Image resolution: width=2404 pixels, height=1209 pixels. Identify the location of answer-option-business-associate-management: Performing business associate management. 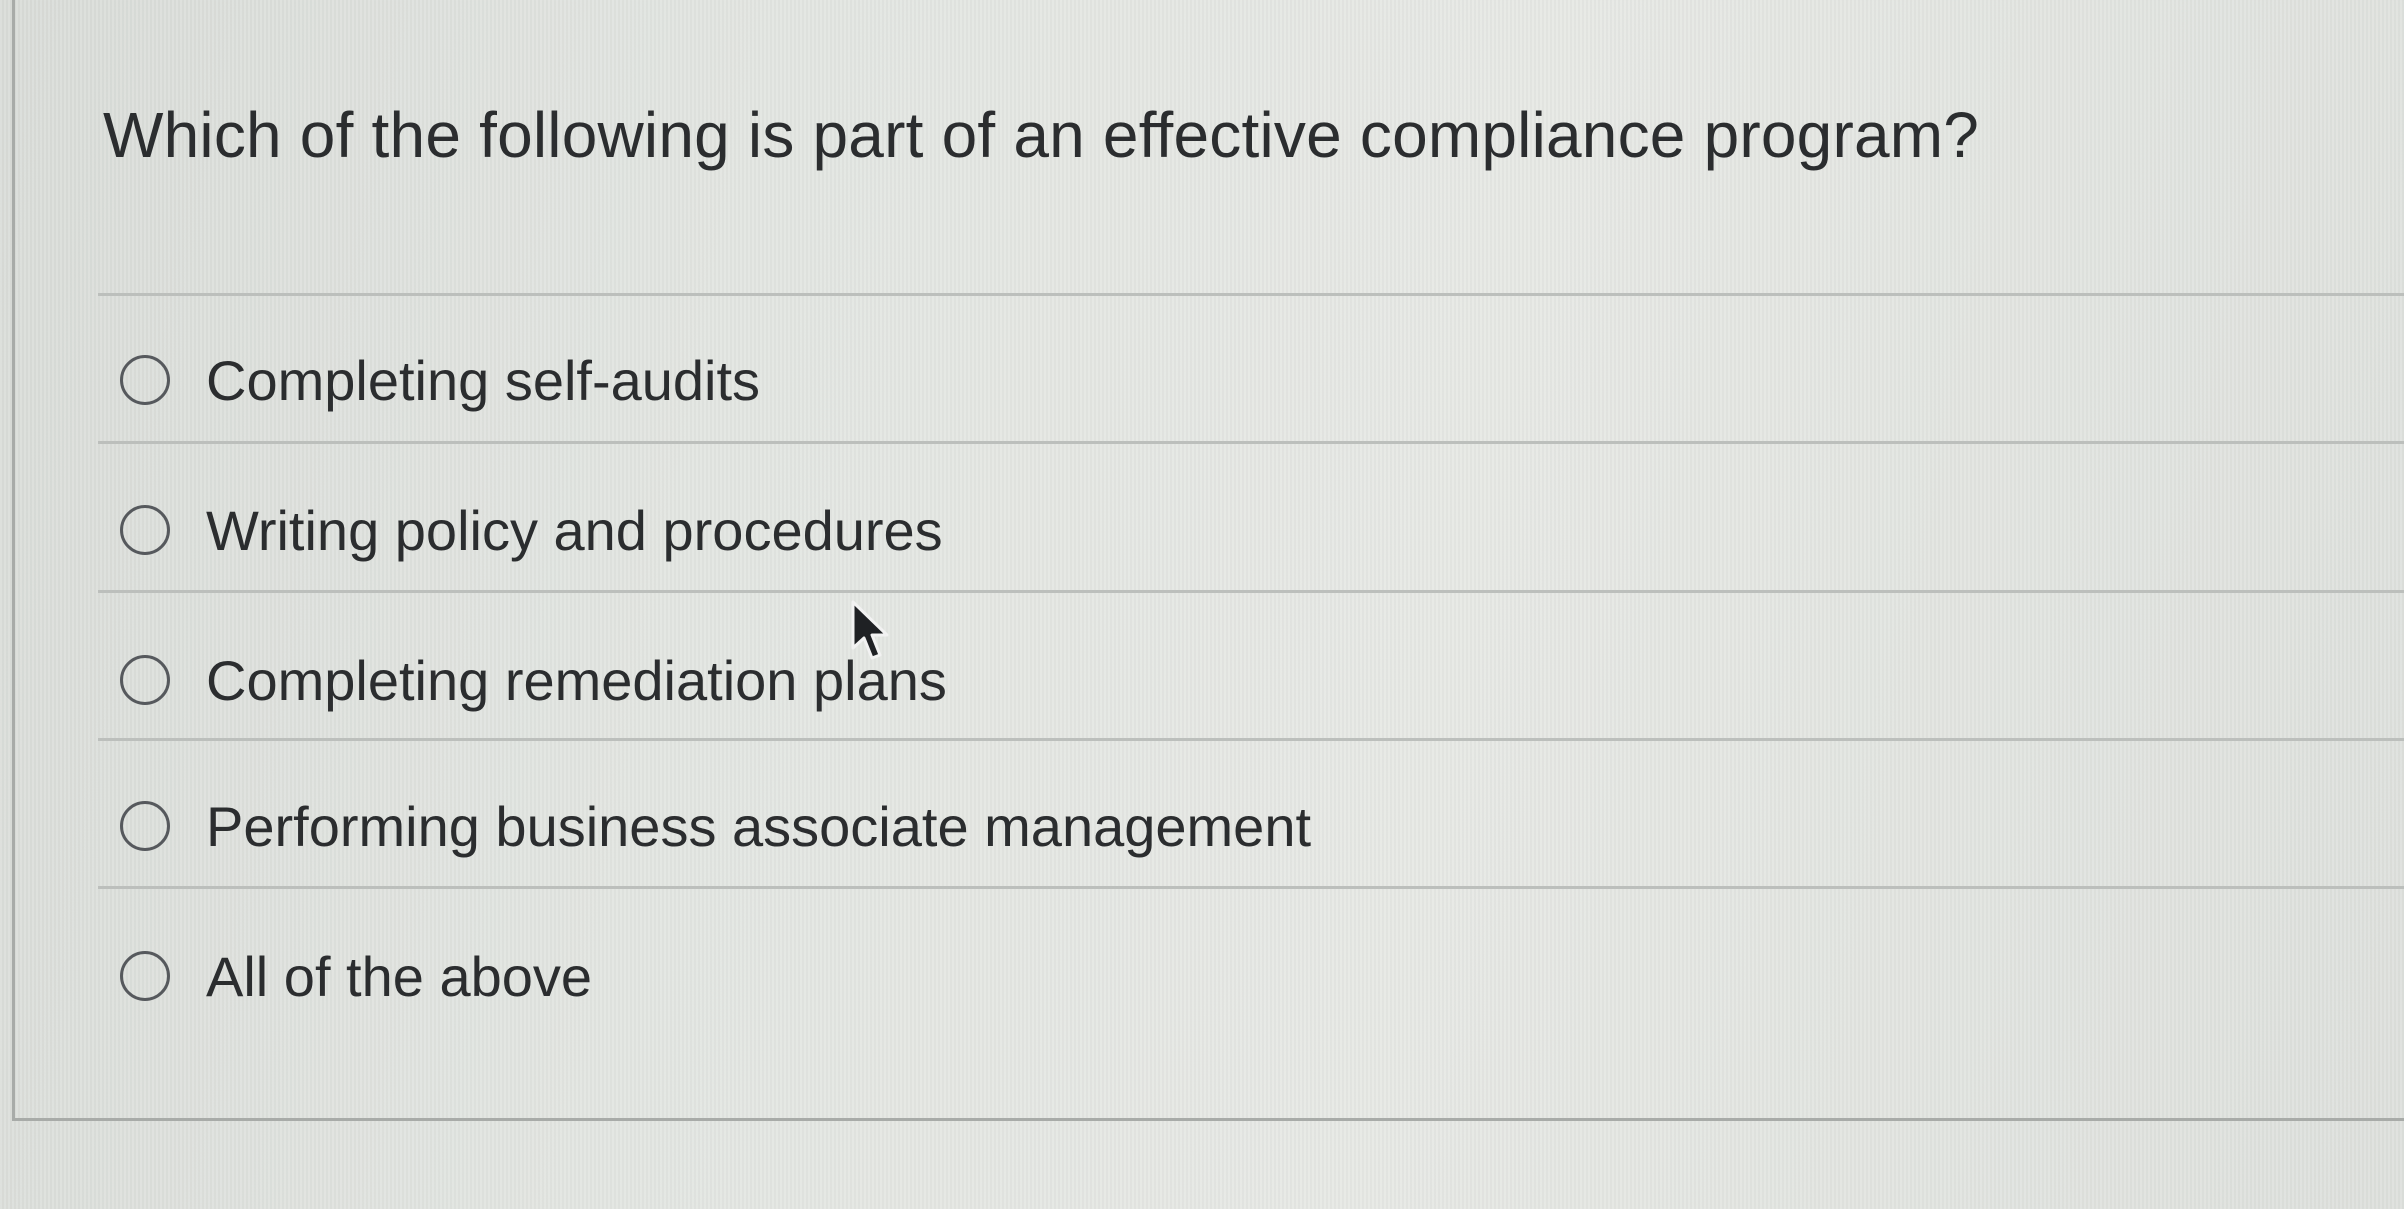
(715, 826).